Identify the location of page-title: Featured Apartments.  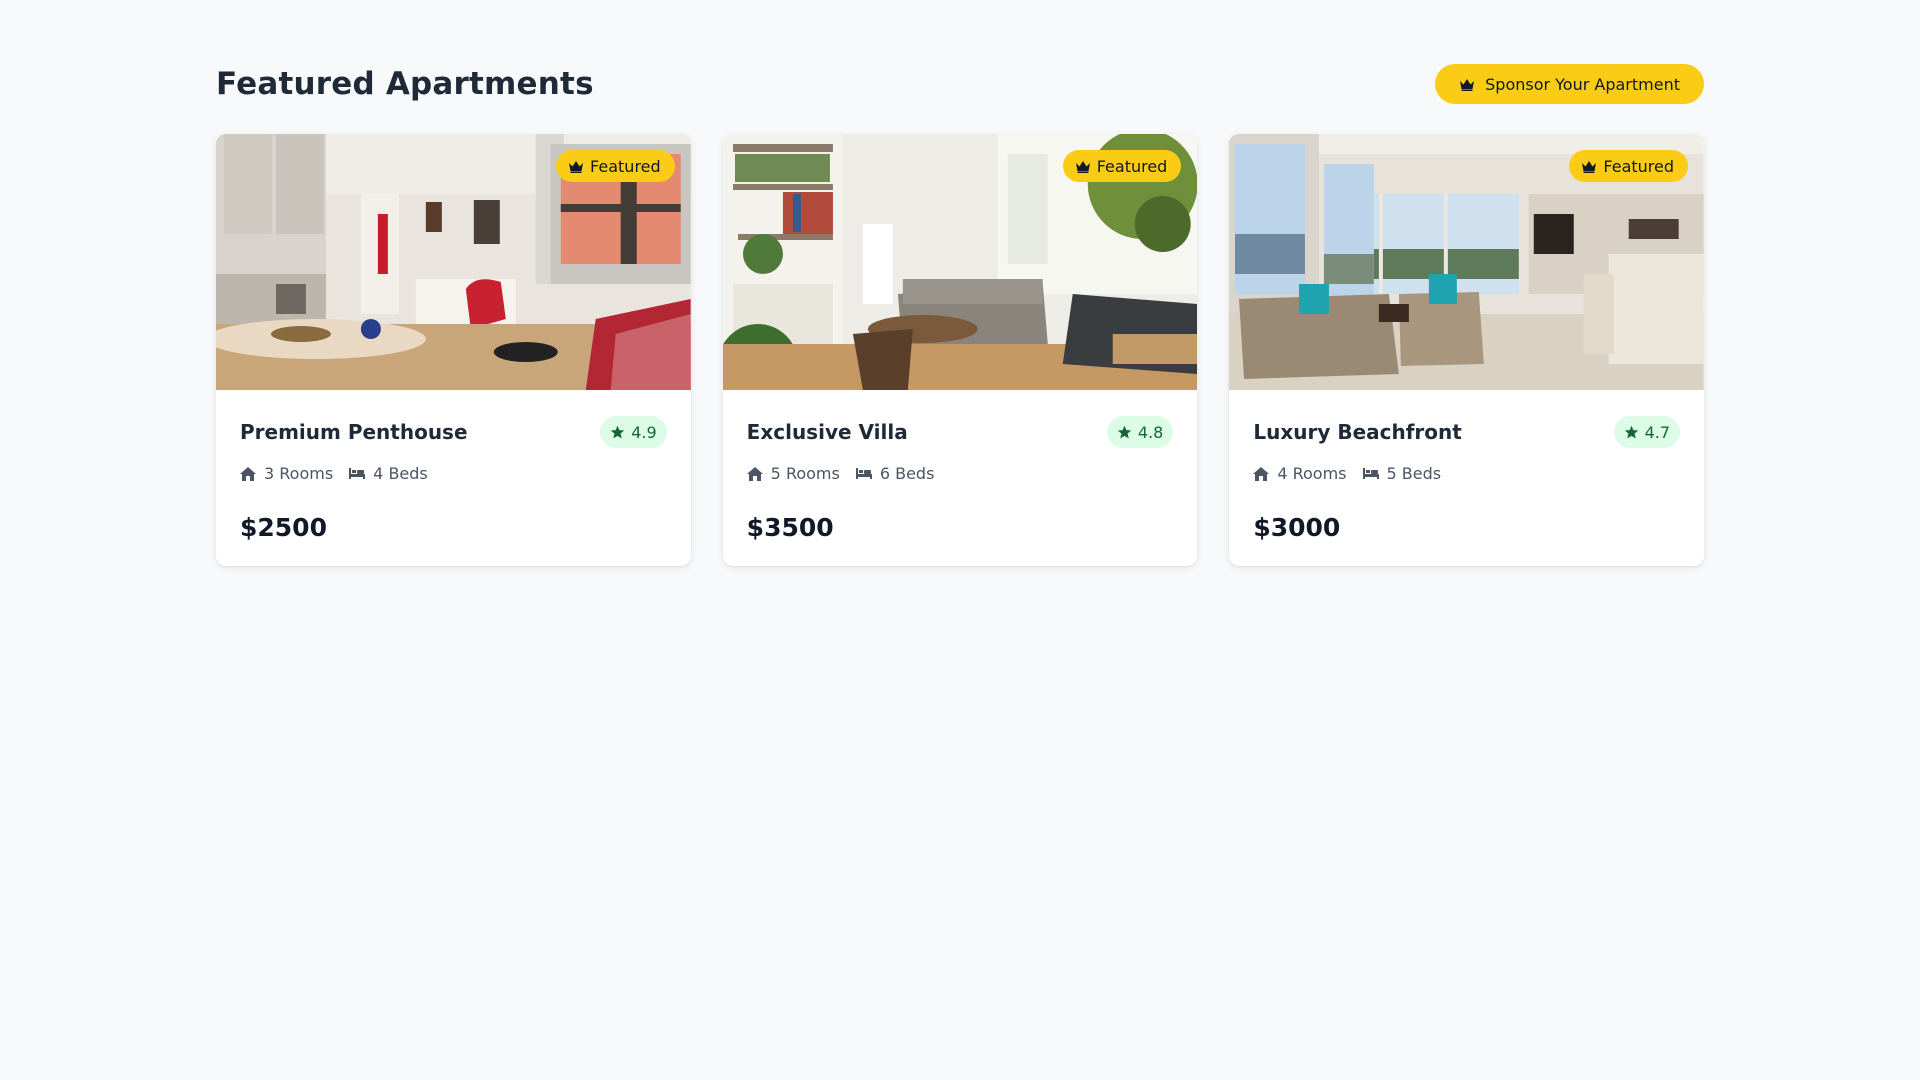
(405, 84).